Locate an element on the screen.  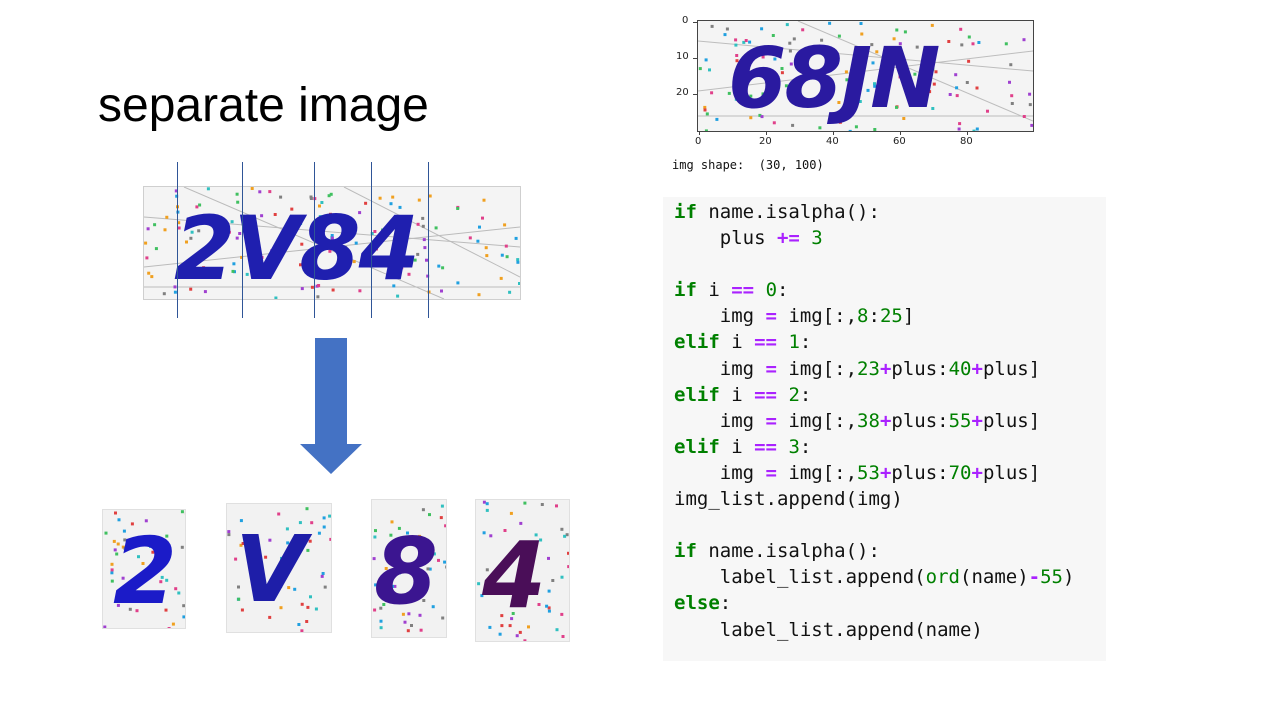
piece-char: 8 is located at coordinates (406, 571).